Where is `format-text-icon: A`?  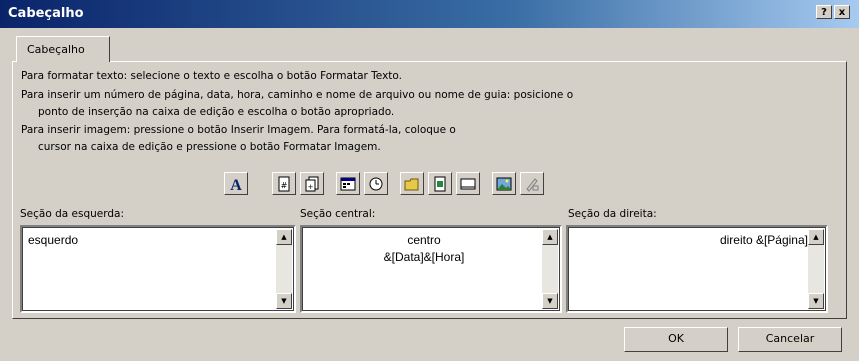 format-text-icon: A is located at coordinates (236, 184).